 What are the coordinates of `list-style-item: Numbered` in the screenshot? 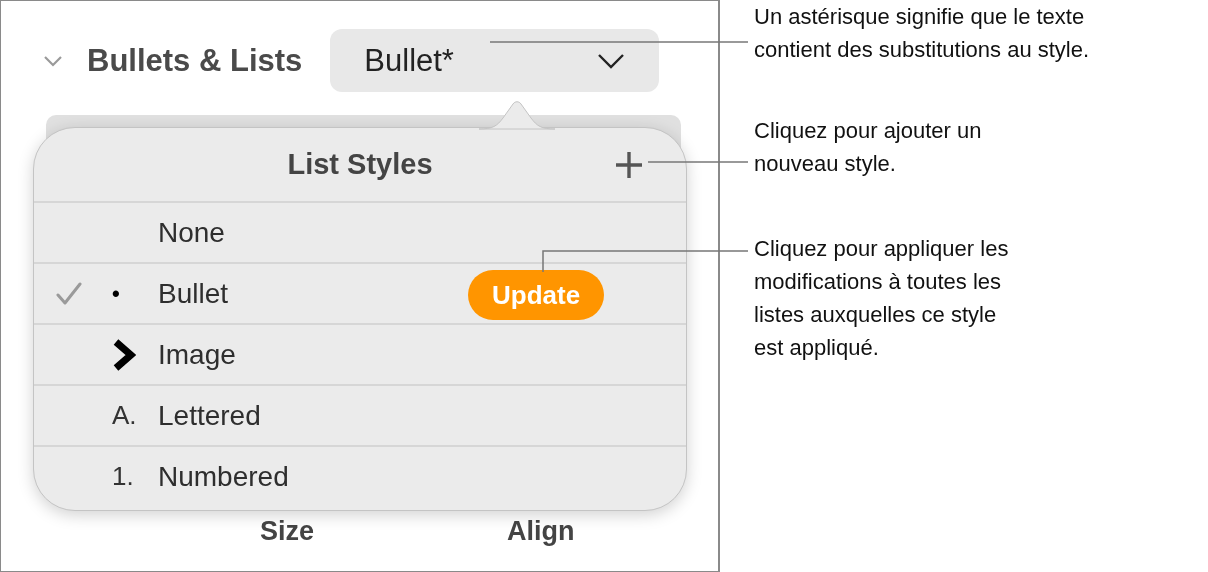 It's located at (223, 476).